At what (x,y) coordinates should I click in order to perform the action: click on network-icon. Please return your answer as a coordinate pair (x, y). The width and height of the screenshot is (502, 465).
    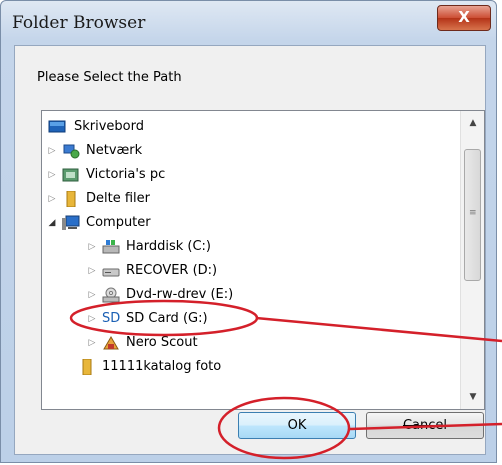
    Looking at the image, I should click on (71, 151).